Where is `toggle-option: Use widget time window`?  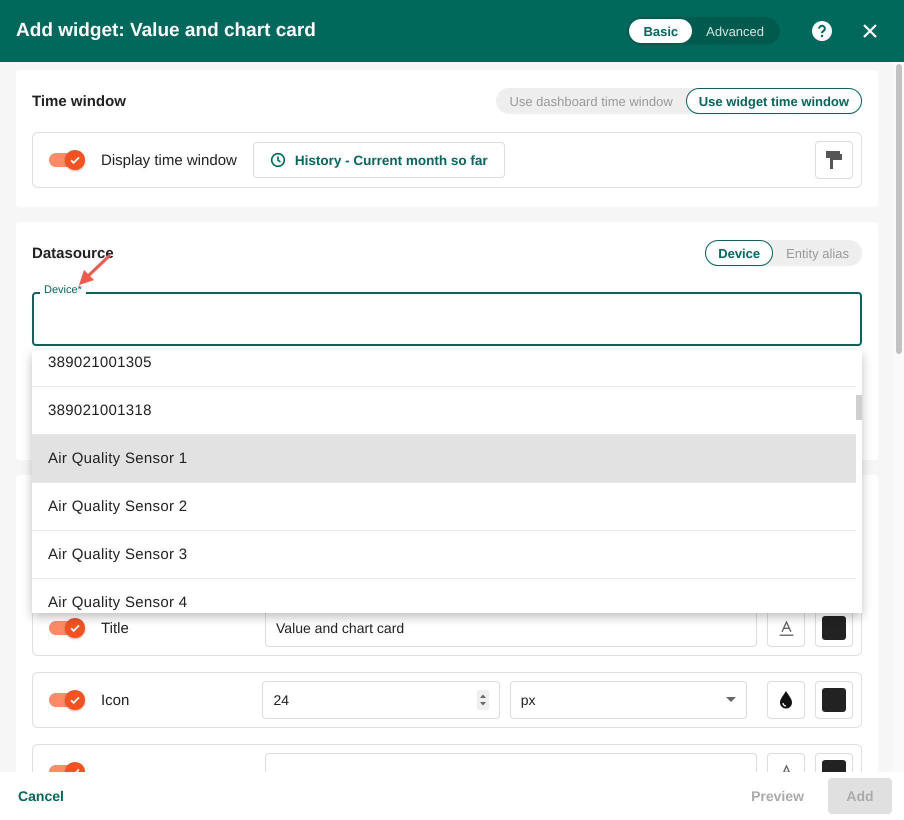 toggle-option: Use widget time window is located at coordinates (774, 101).